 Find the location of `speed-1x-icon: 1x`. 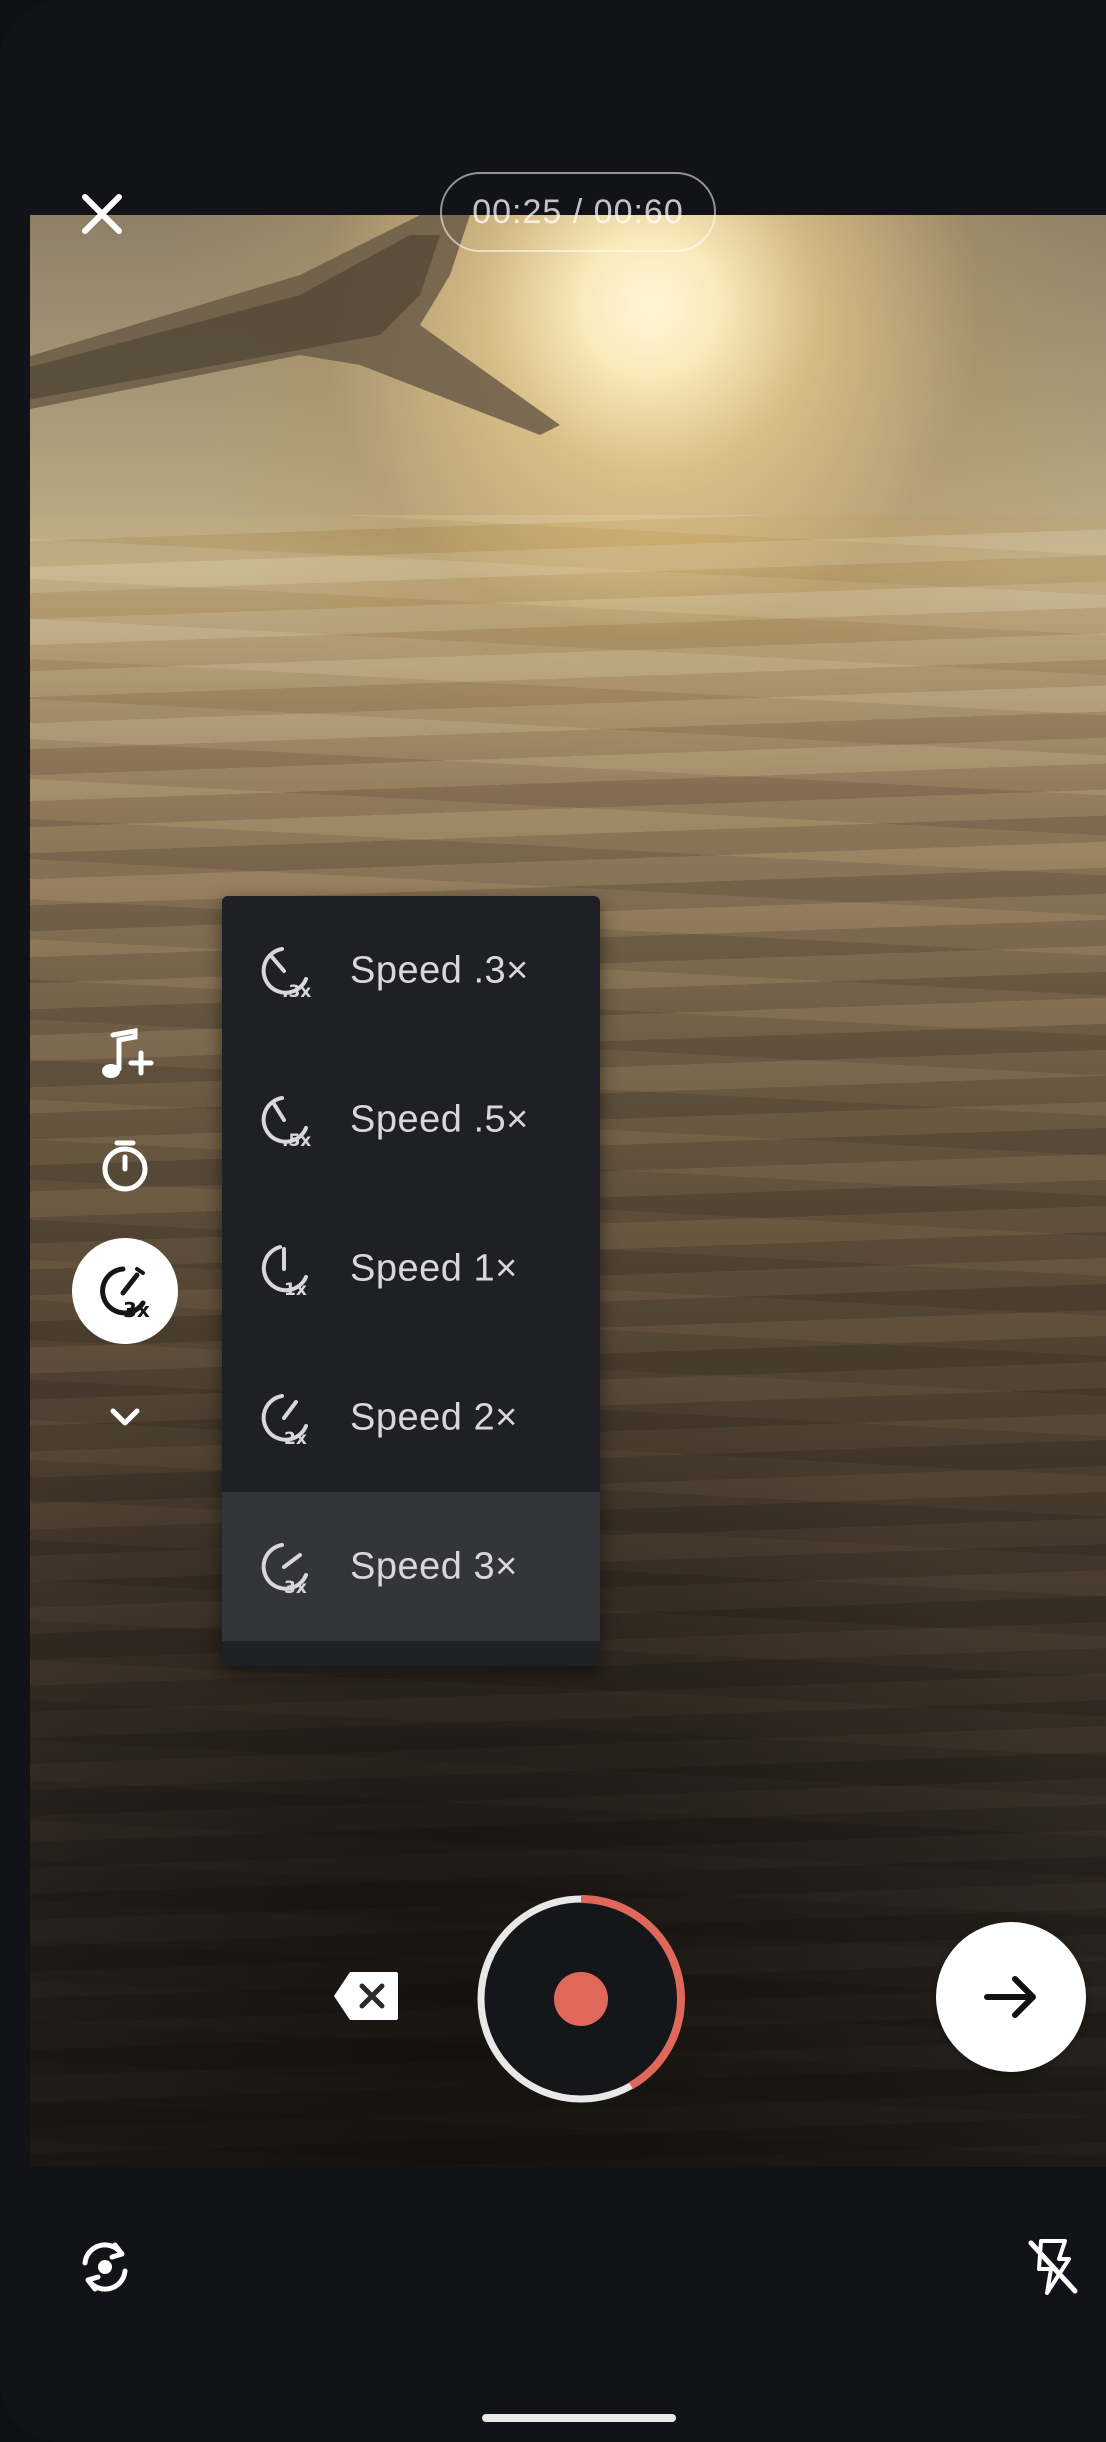

speed-1x-icon: 1x is located at coordinates (284, 1272).